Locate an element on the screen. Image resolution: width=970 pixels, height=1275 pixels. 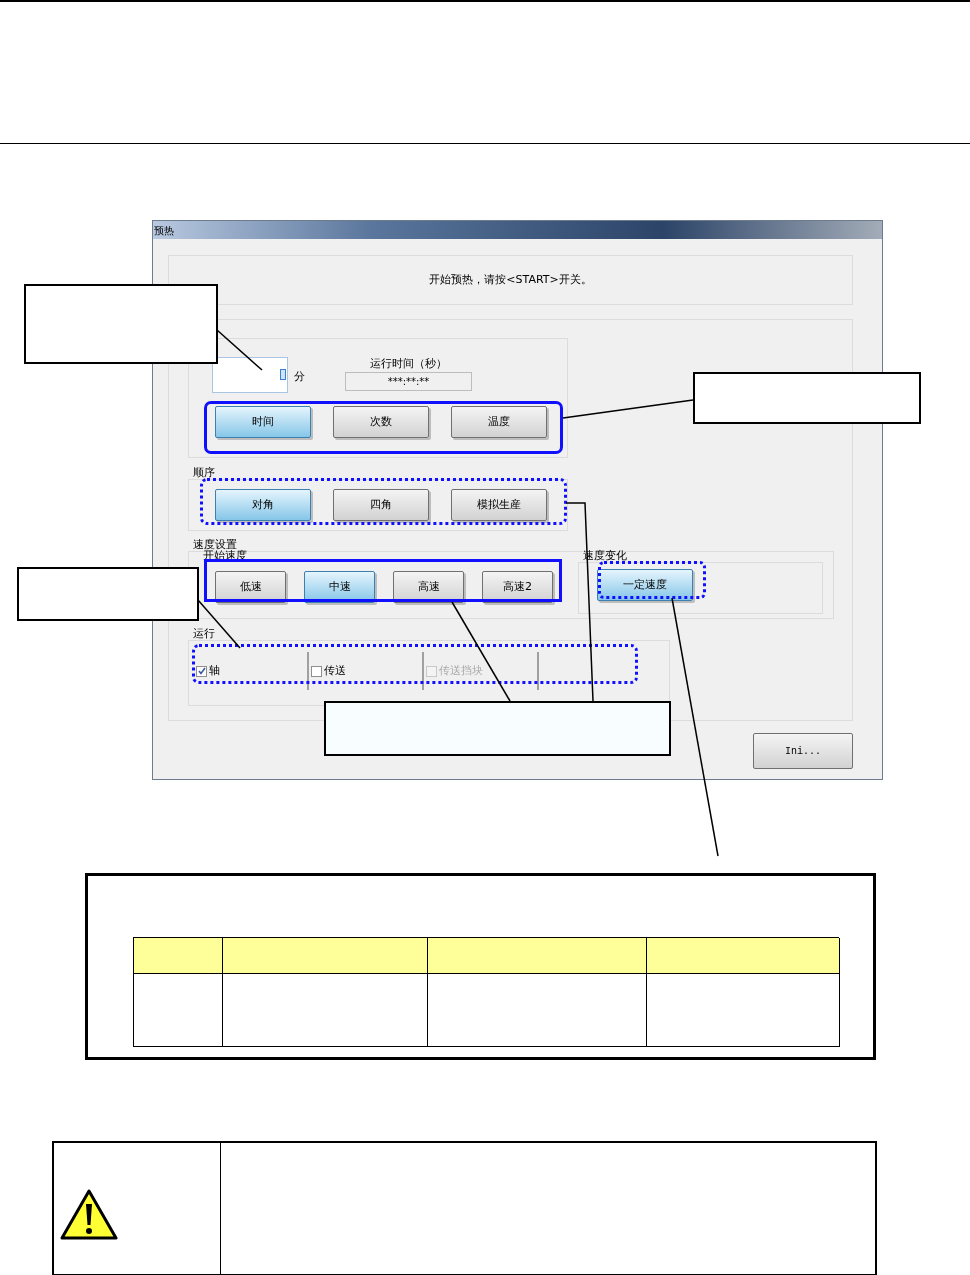
warning-icon is located at coordinates (89, 1214).